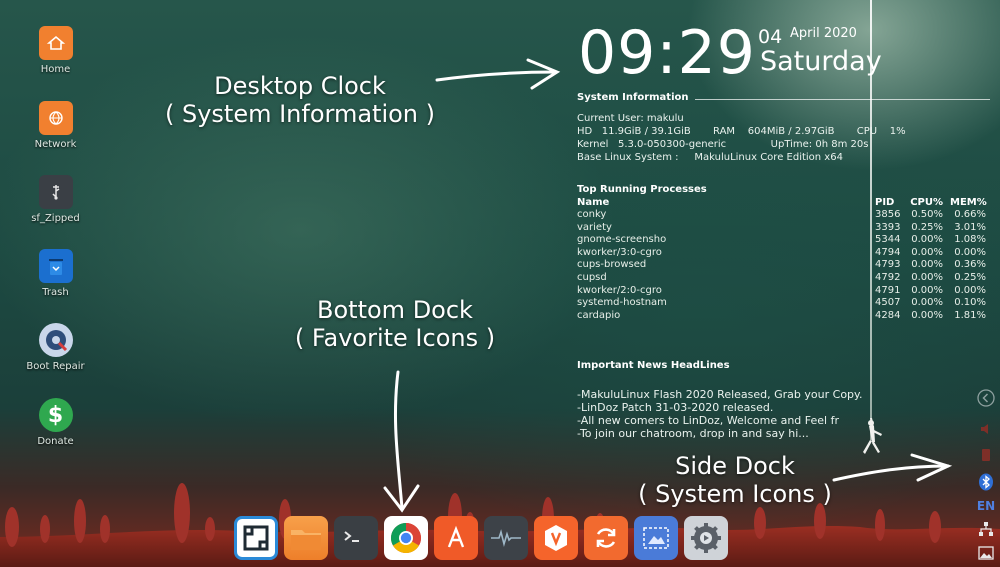 The height and width of the screenshot is (567, 1000). I want to click on desktop-icon-label: Home, so click(55, 69).